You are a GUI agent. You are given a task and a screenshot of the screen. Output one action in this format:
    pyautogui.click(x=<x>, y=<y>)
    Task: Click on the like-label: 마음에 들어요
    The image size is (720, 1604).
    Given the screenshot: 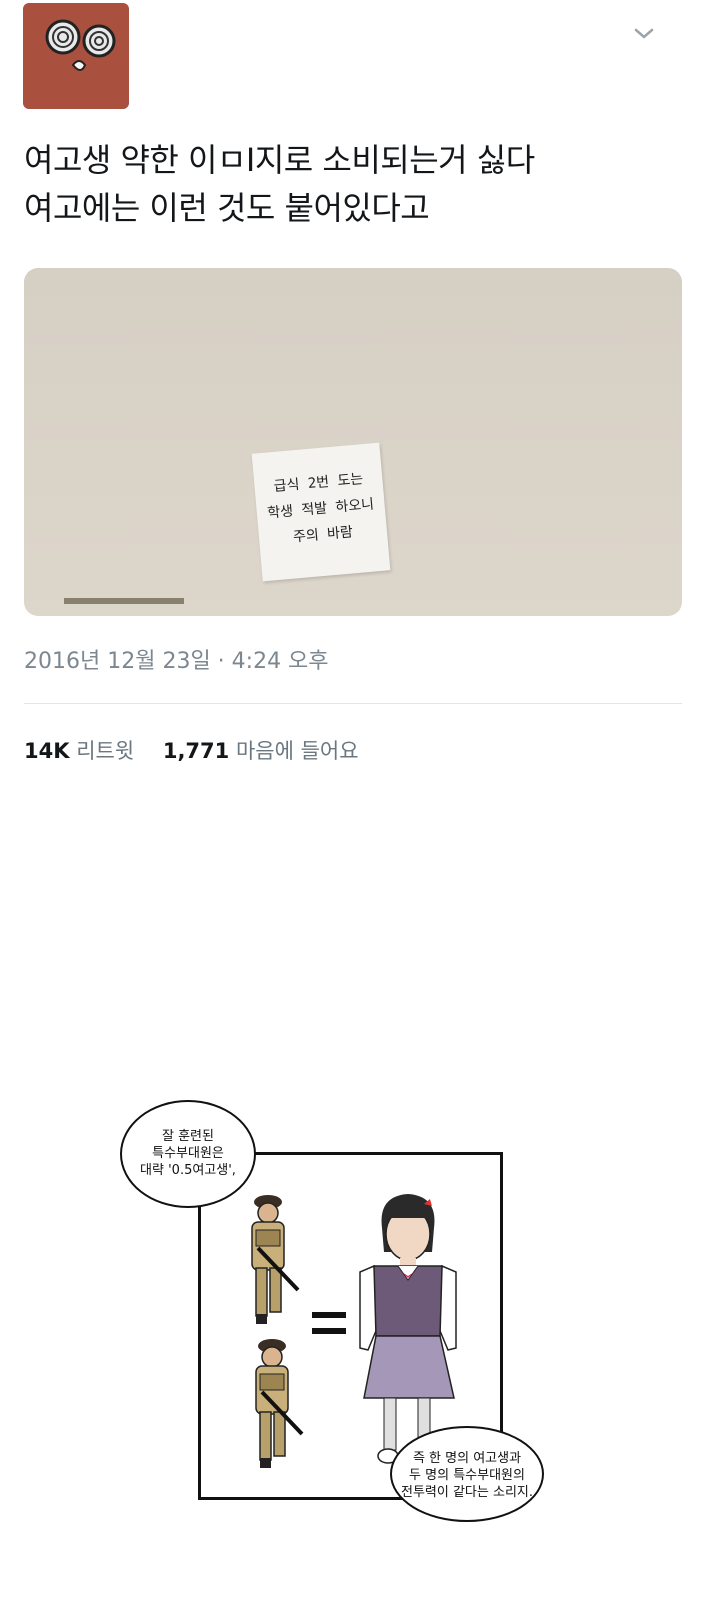 What is the action you would take?
    pyautogui.click(x=297, y=751)
    